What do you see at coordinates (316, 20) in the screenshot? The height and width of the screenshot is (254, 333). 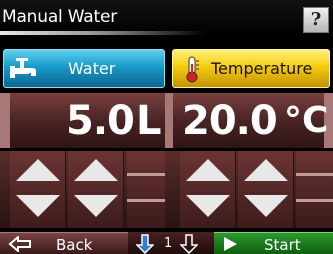 I see `help-button: ?` at bounding box center [316, 20].